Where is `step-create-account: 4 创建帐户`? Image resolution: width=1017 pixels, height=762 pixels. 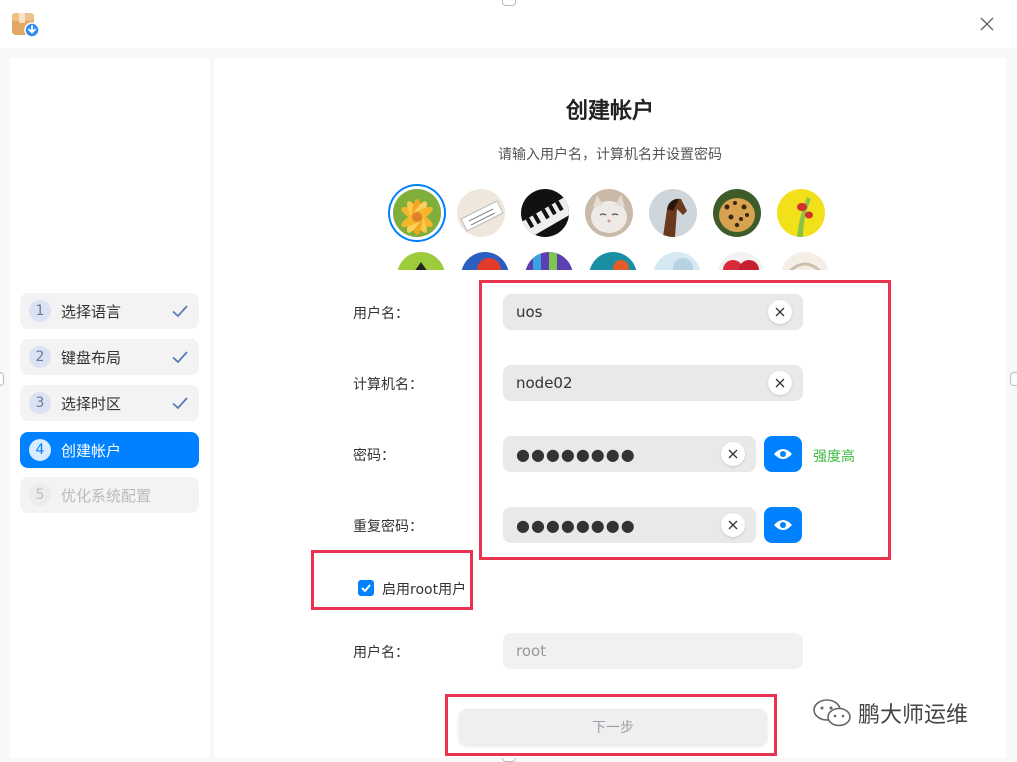 step-create-account: 4 创建帐户 is located at coordinates (109, 450).